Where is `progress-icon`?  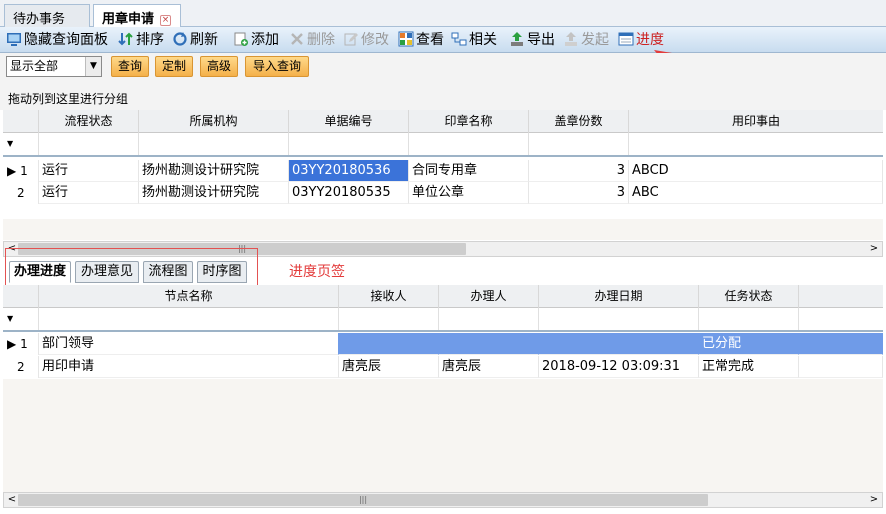
progress-icon is located at coordinates (626, 39).